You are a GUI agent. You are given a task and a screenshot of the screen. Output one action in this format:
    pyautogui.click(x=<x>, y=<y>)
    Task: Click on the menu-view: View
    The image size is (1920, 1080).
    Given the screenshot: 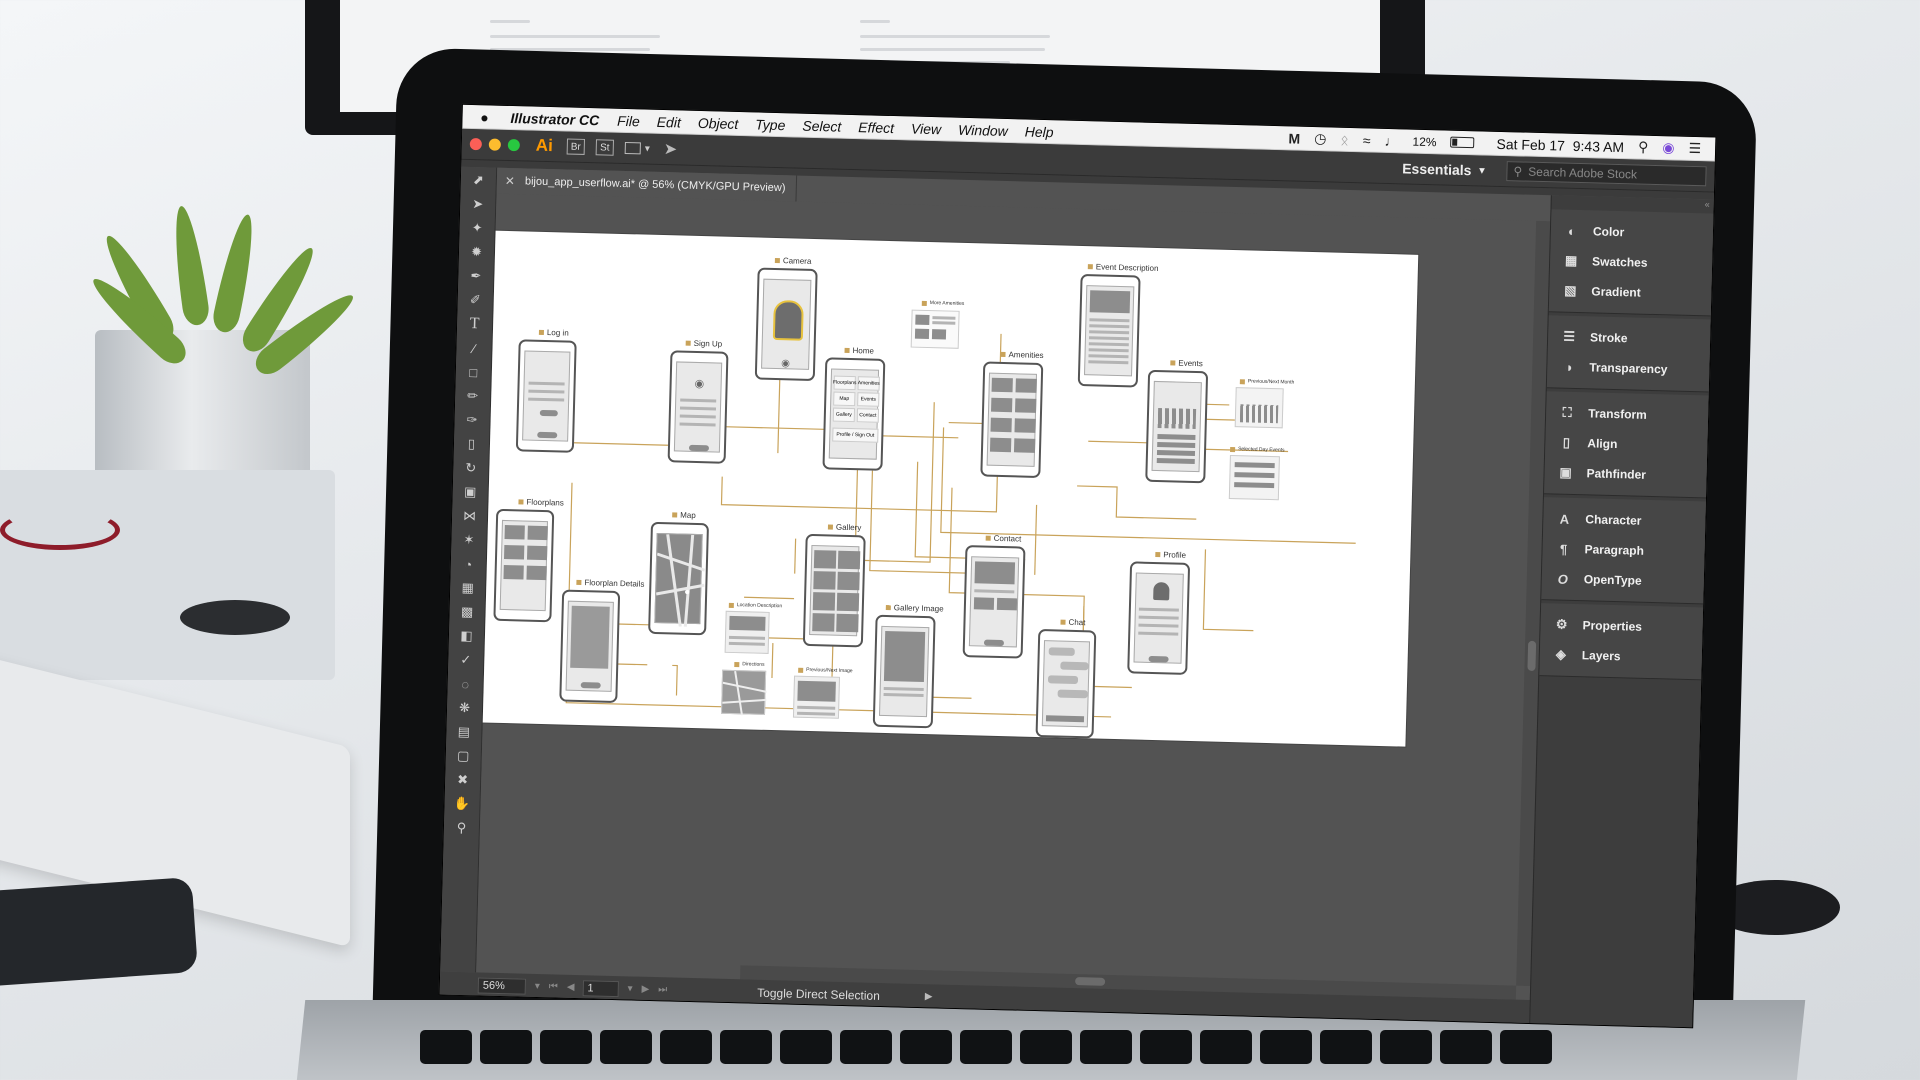 What is the action you would take?
    pyautogui.click(x=926, y=128)
    